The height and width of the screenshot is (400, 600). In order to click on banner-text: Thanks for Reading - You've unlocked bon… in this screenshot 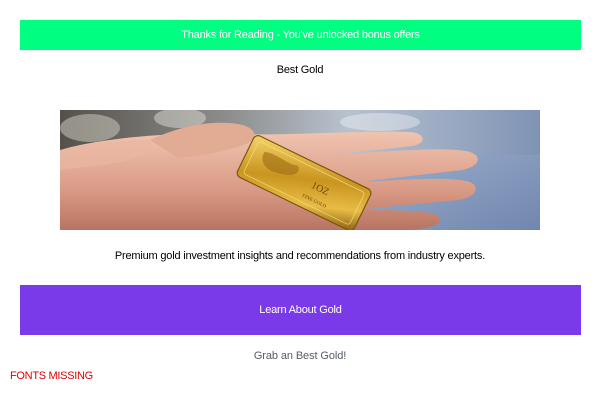, I will do `click(300, 35)`.